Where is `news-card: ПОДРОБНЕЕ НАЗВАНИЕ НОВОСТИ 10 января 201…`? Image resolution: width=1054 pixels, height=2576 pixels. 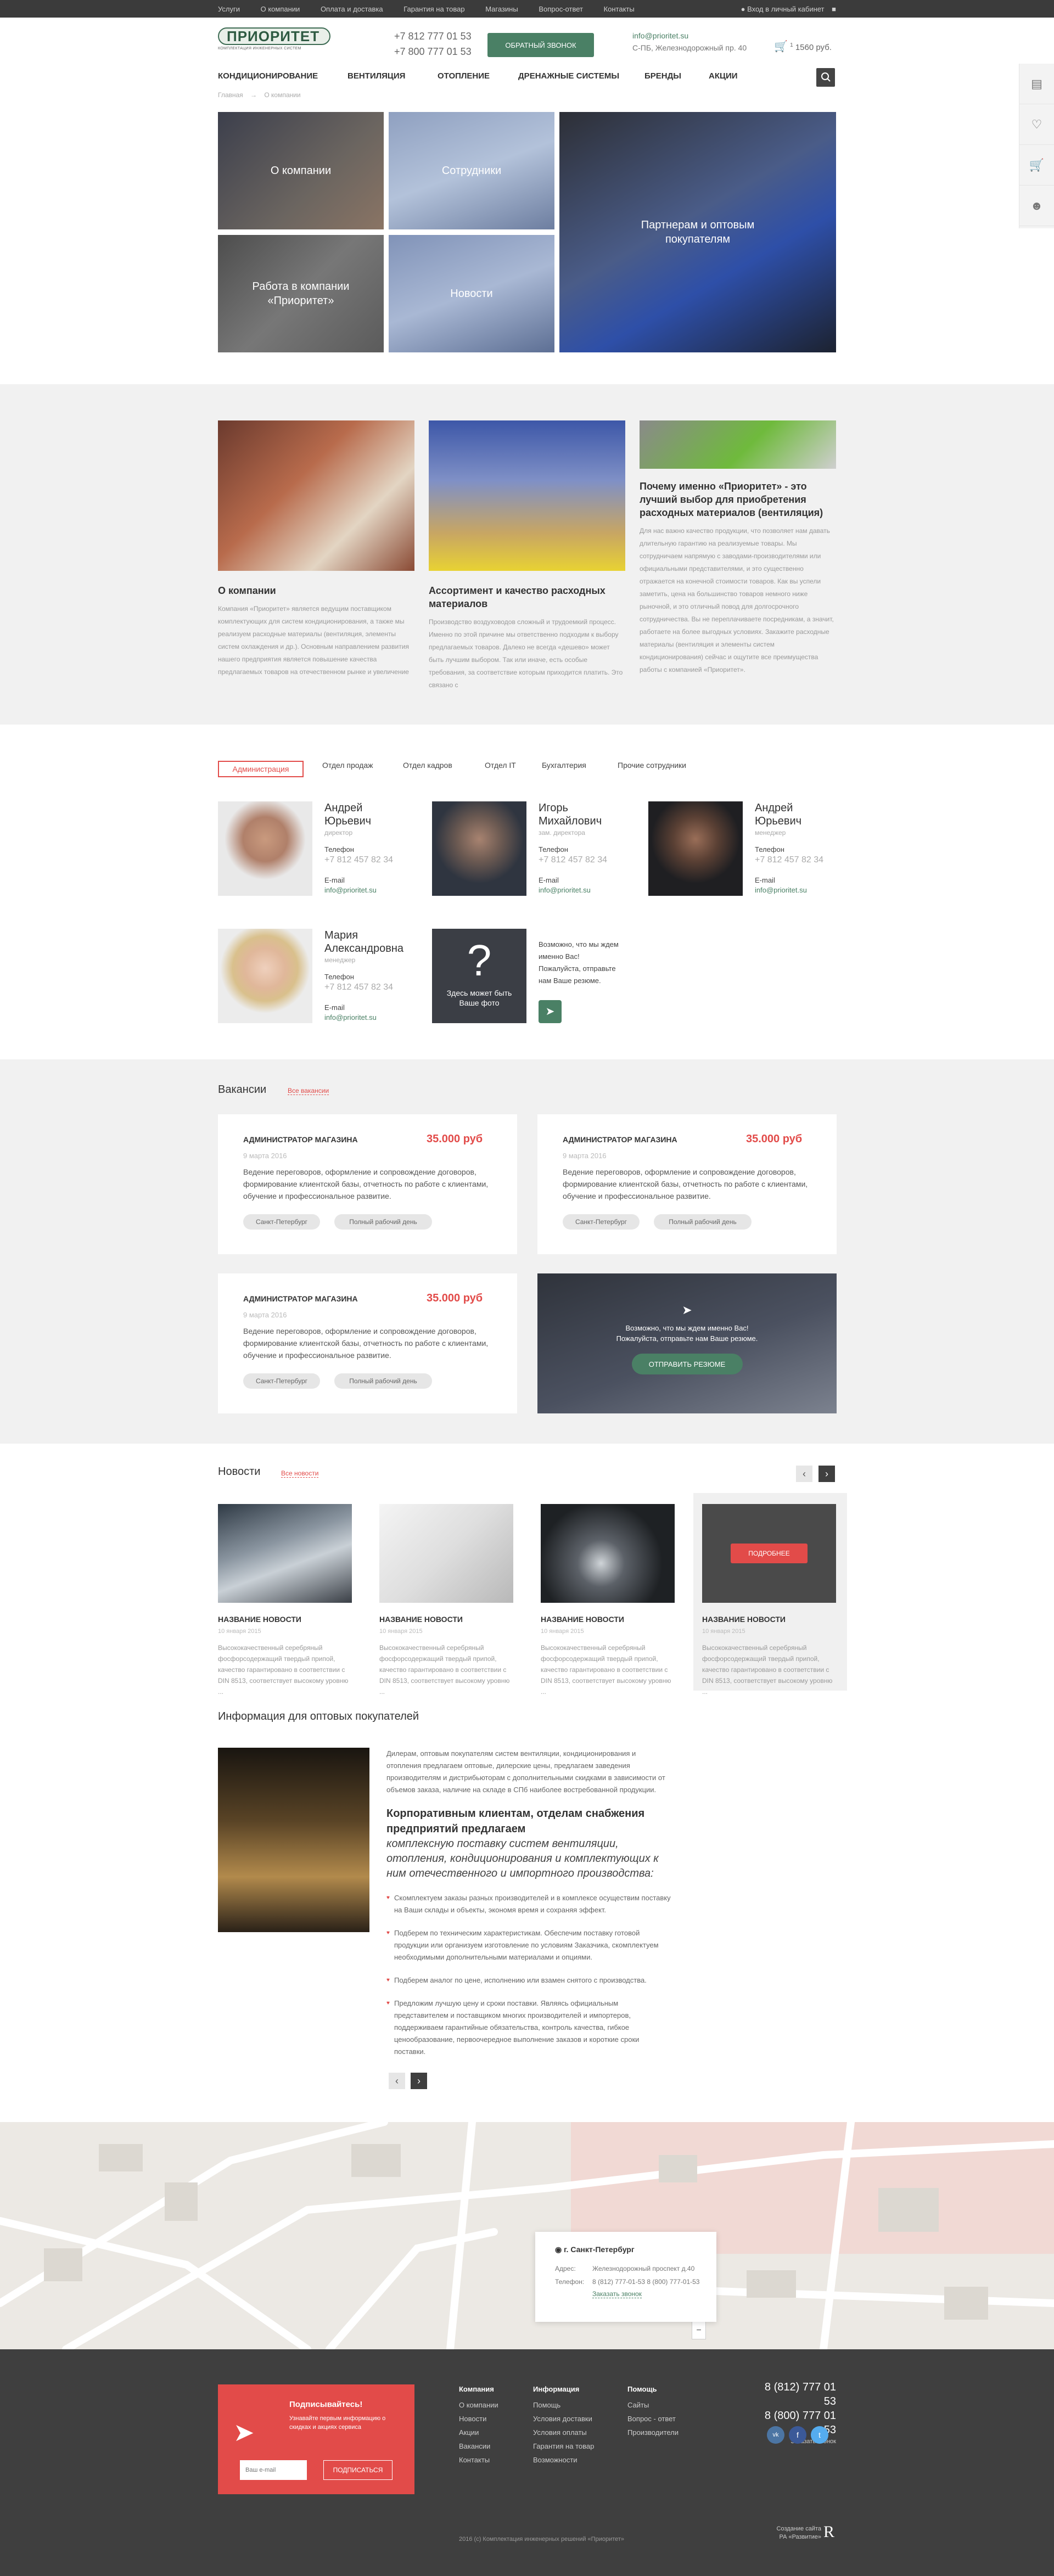 news-card: ПОДРОБНЕЕ НАЗВАНИЕ НОВОСТИ 10 января 201… is located at coordinates (769, 1601).